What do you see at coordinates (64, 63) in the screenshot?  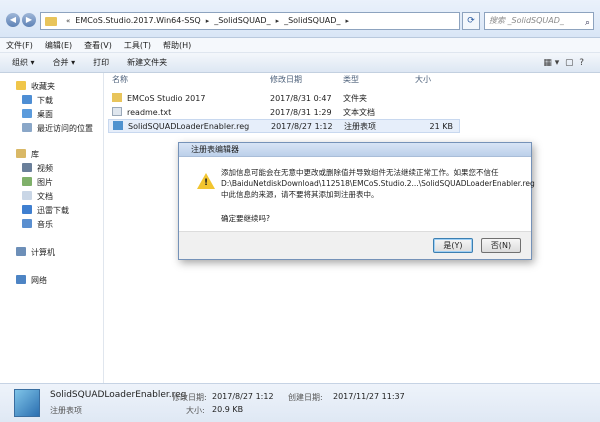 I see `merge-button: 合并 ▾` at bounding box center [64, 63].